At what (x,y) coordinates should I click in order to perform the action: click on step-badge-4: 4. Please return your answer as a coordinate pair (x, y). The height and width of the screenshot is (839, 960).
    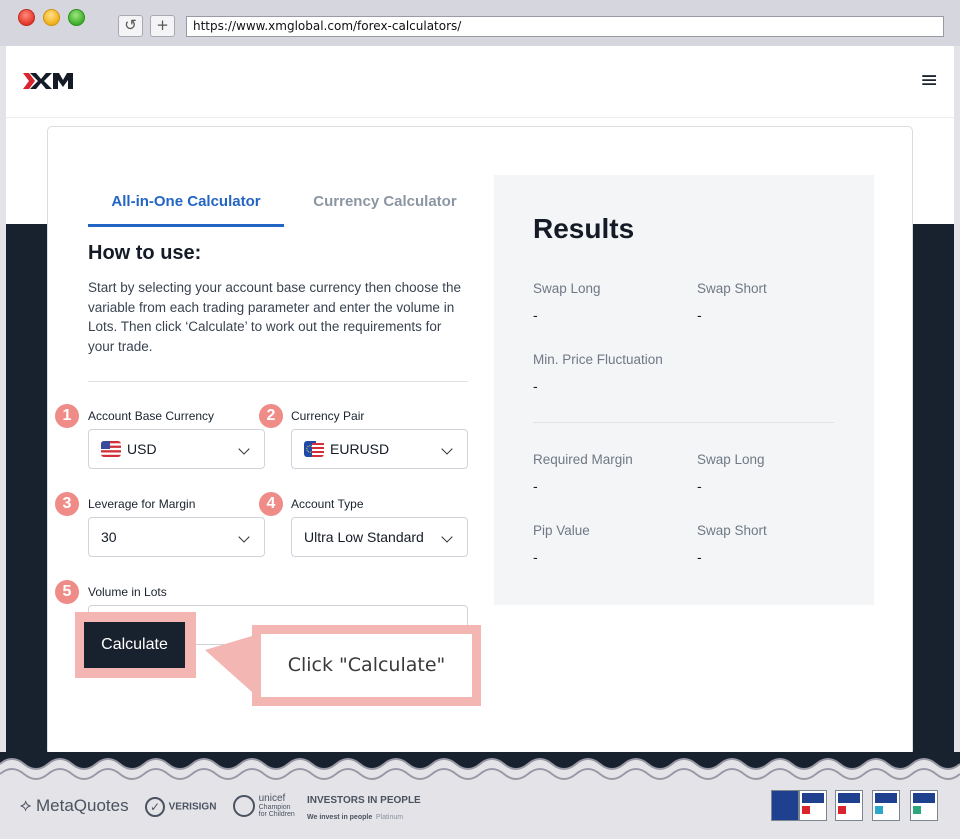
    Looking at the image, I should click on (271, 504).